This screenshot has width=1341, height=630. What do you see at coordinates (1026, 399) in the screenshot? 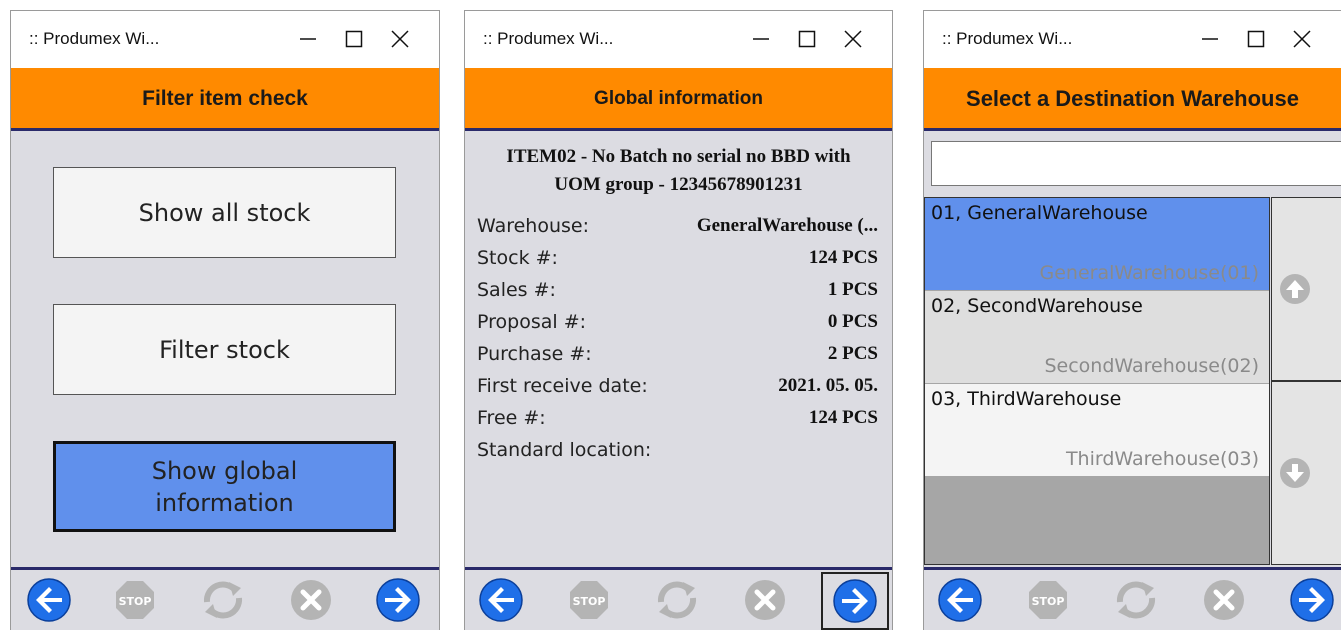
I see `warehouse-name: 03, ThirdWarehouse` at bounding box center [1026, 399].